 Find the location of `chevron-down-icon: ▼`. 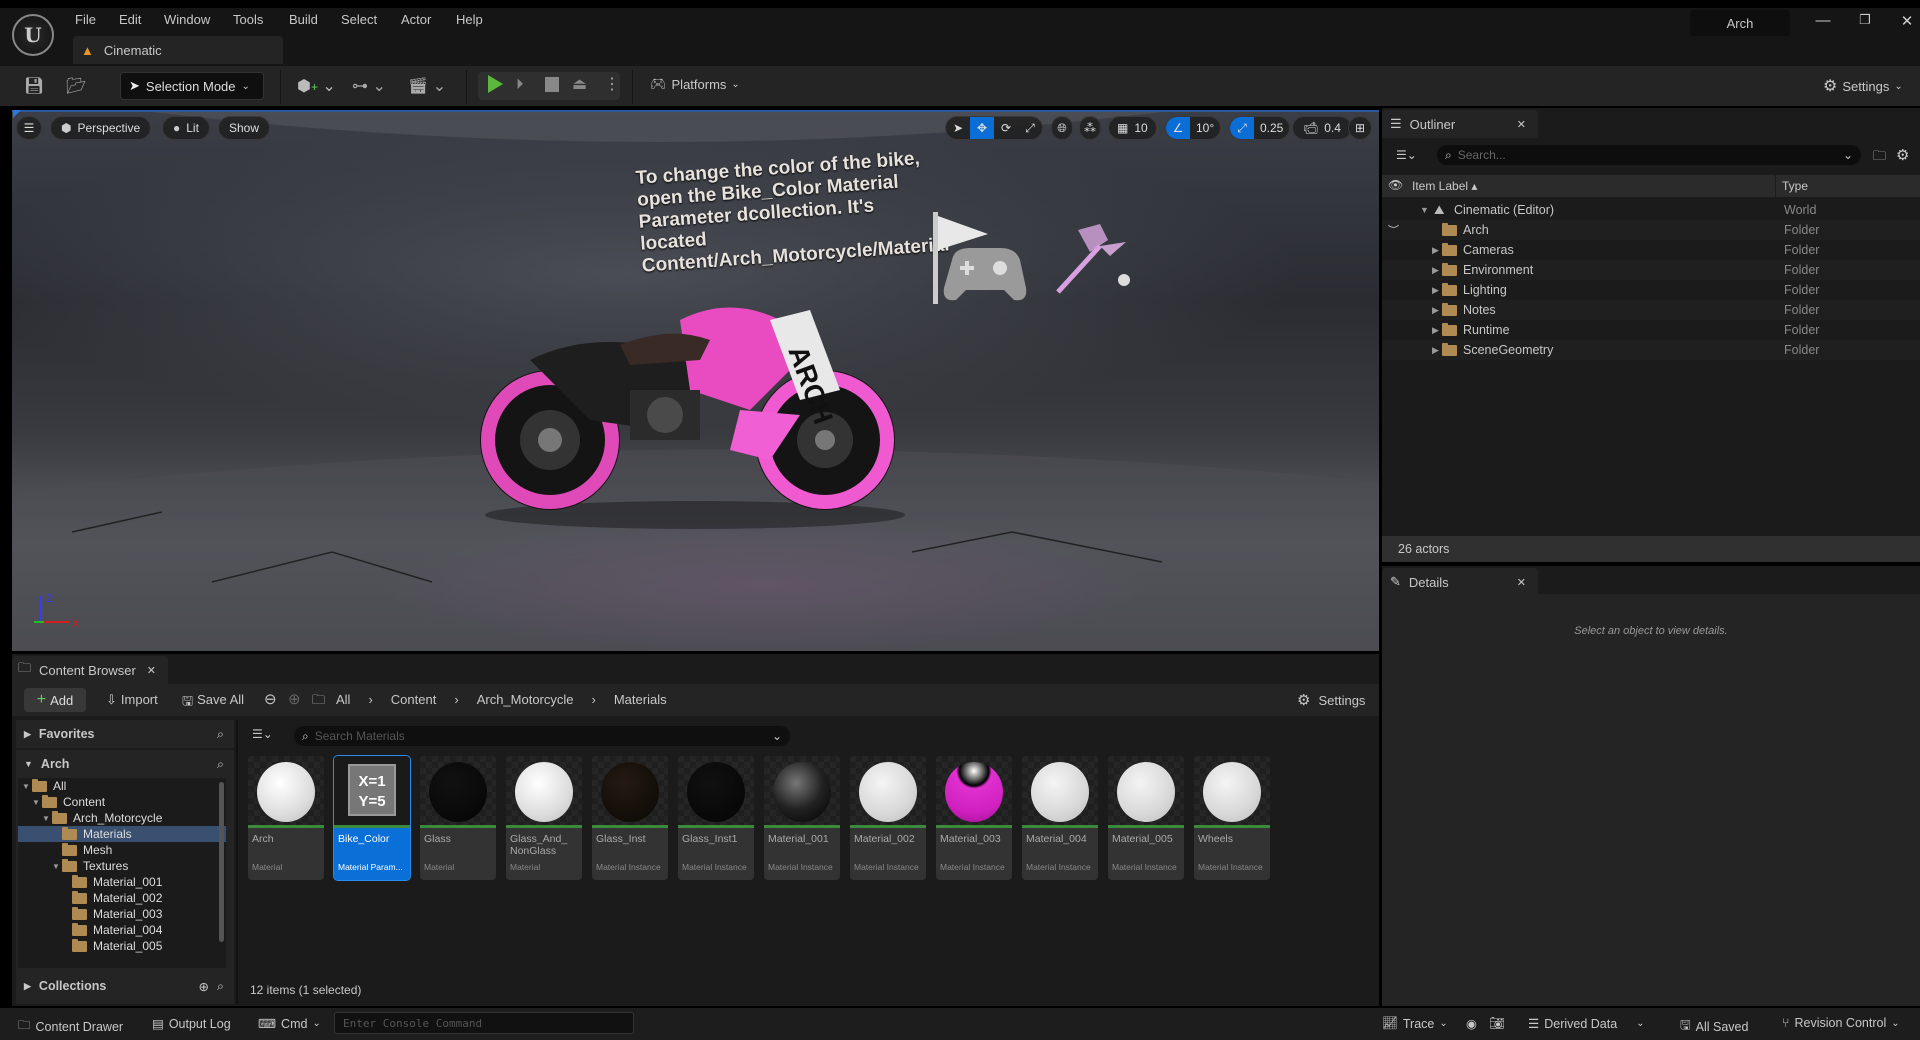

chevron-down-icon: ▼ is located at coordinates (1424, 210).